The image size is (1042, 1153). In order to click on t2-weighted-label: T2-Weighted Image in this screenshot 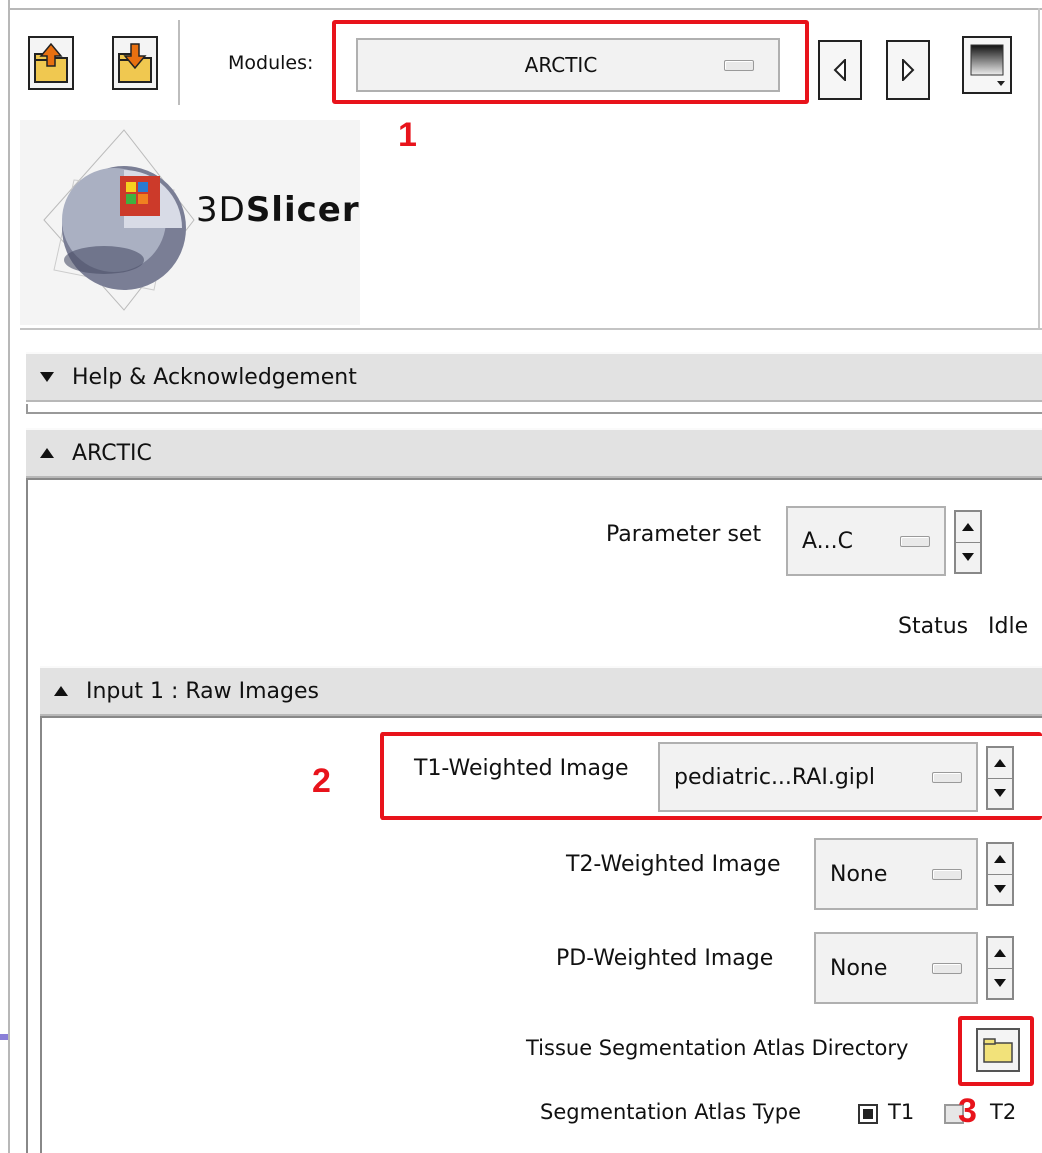, I will do `click(673, 864)`.